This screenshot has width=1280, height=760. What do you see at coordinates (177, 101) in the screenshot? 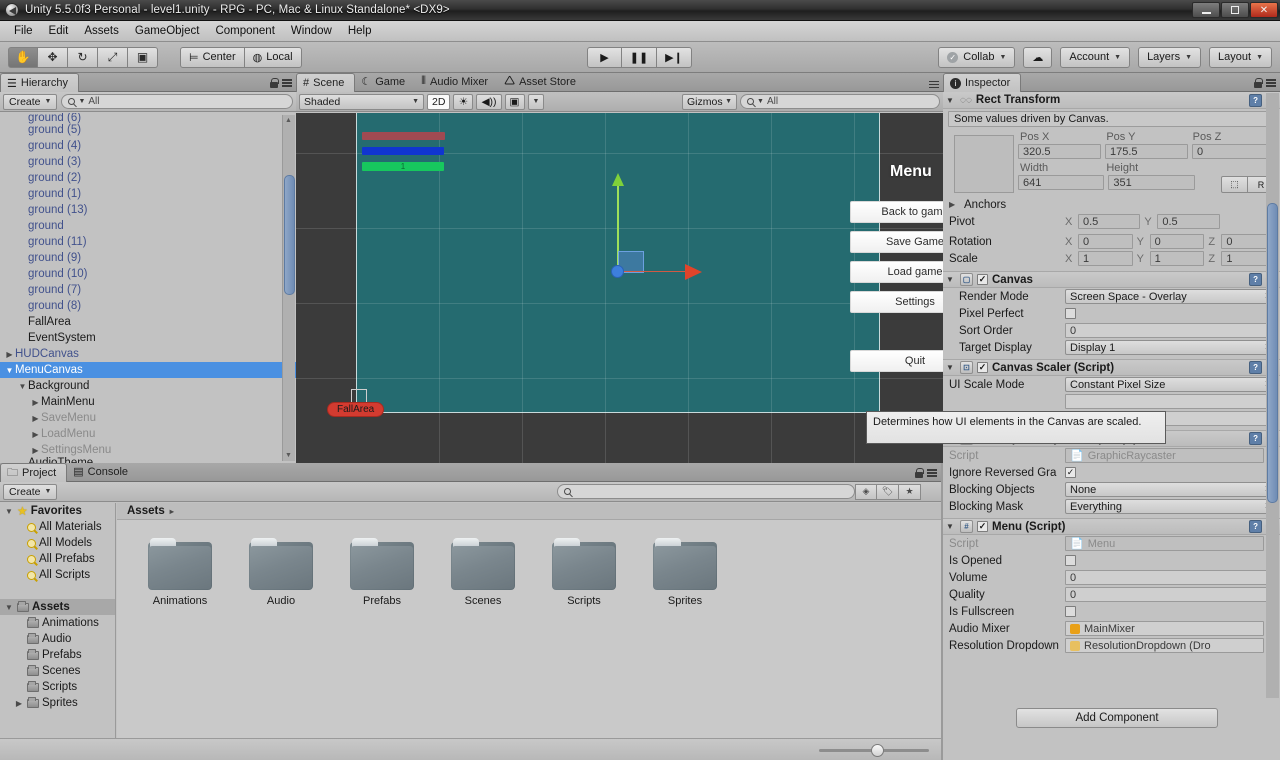
I see `hierarchy-search-input: ▼ All` at bounding box center [177, 101].